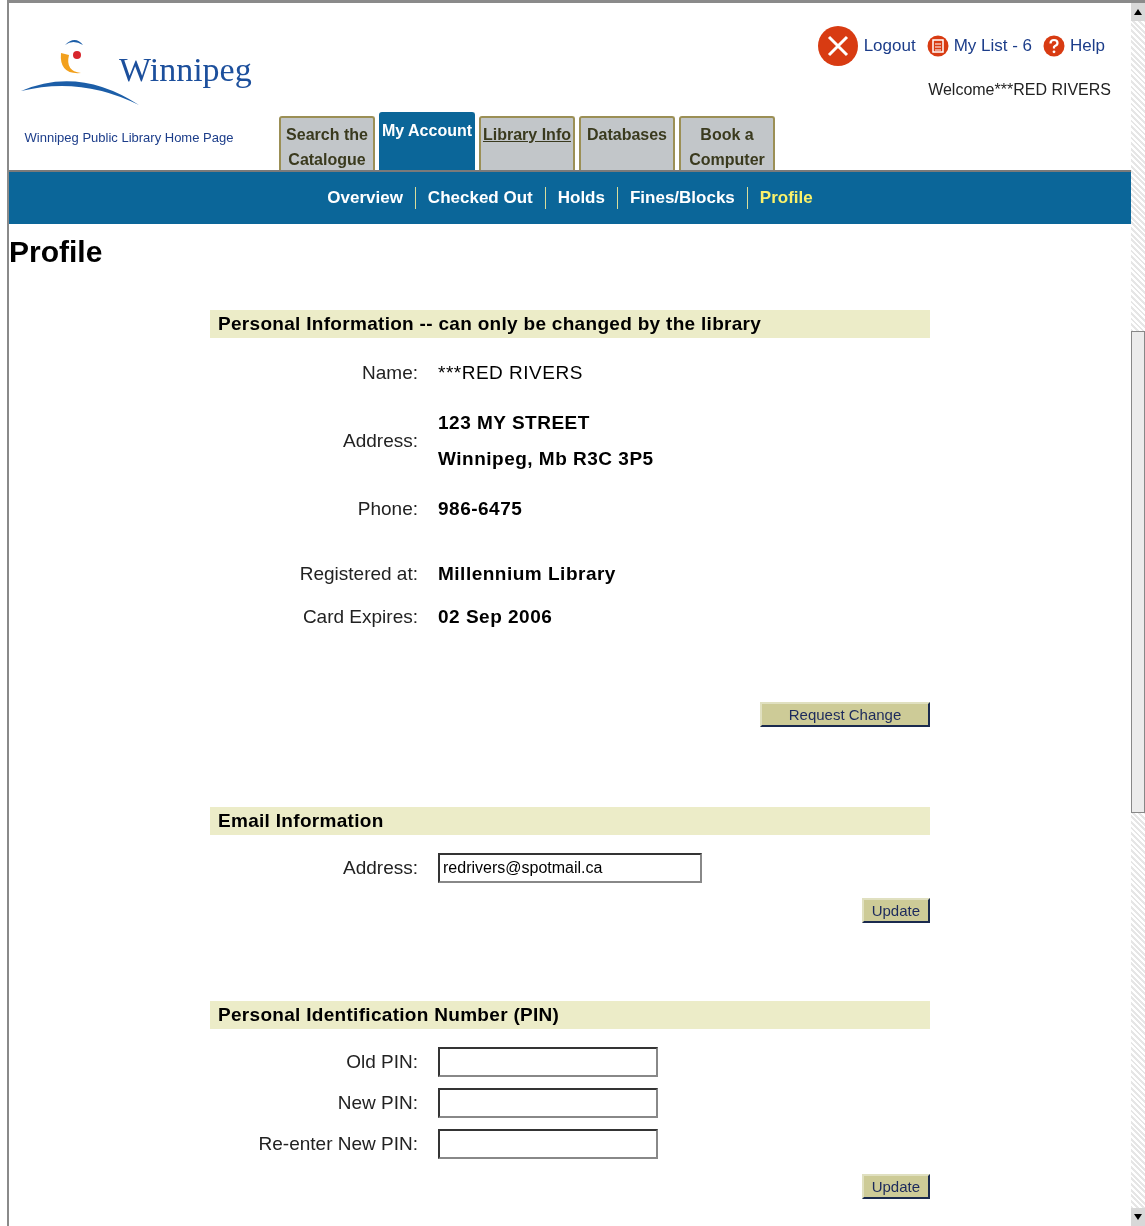  Describe the element at coordinates (1054, 46) in the screenshot. I see `help-icon` at that location.